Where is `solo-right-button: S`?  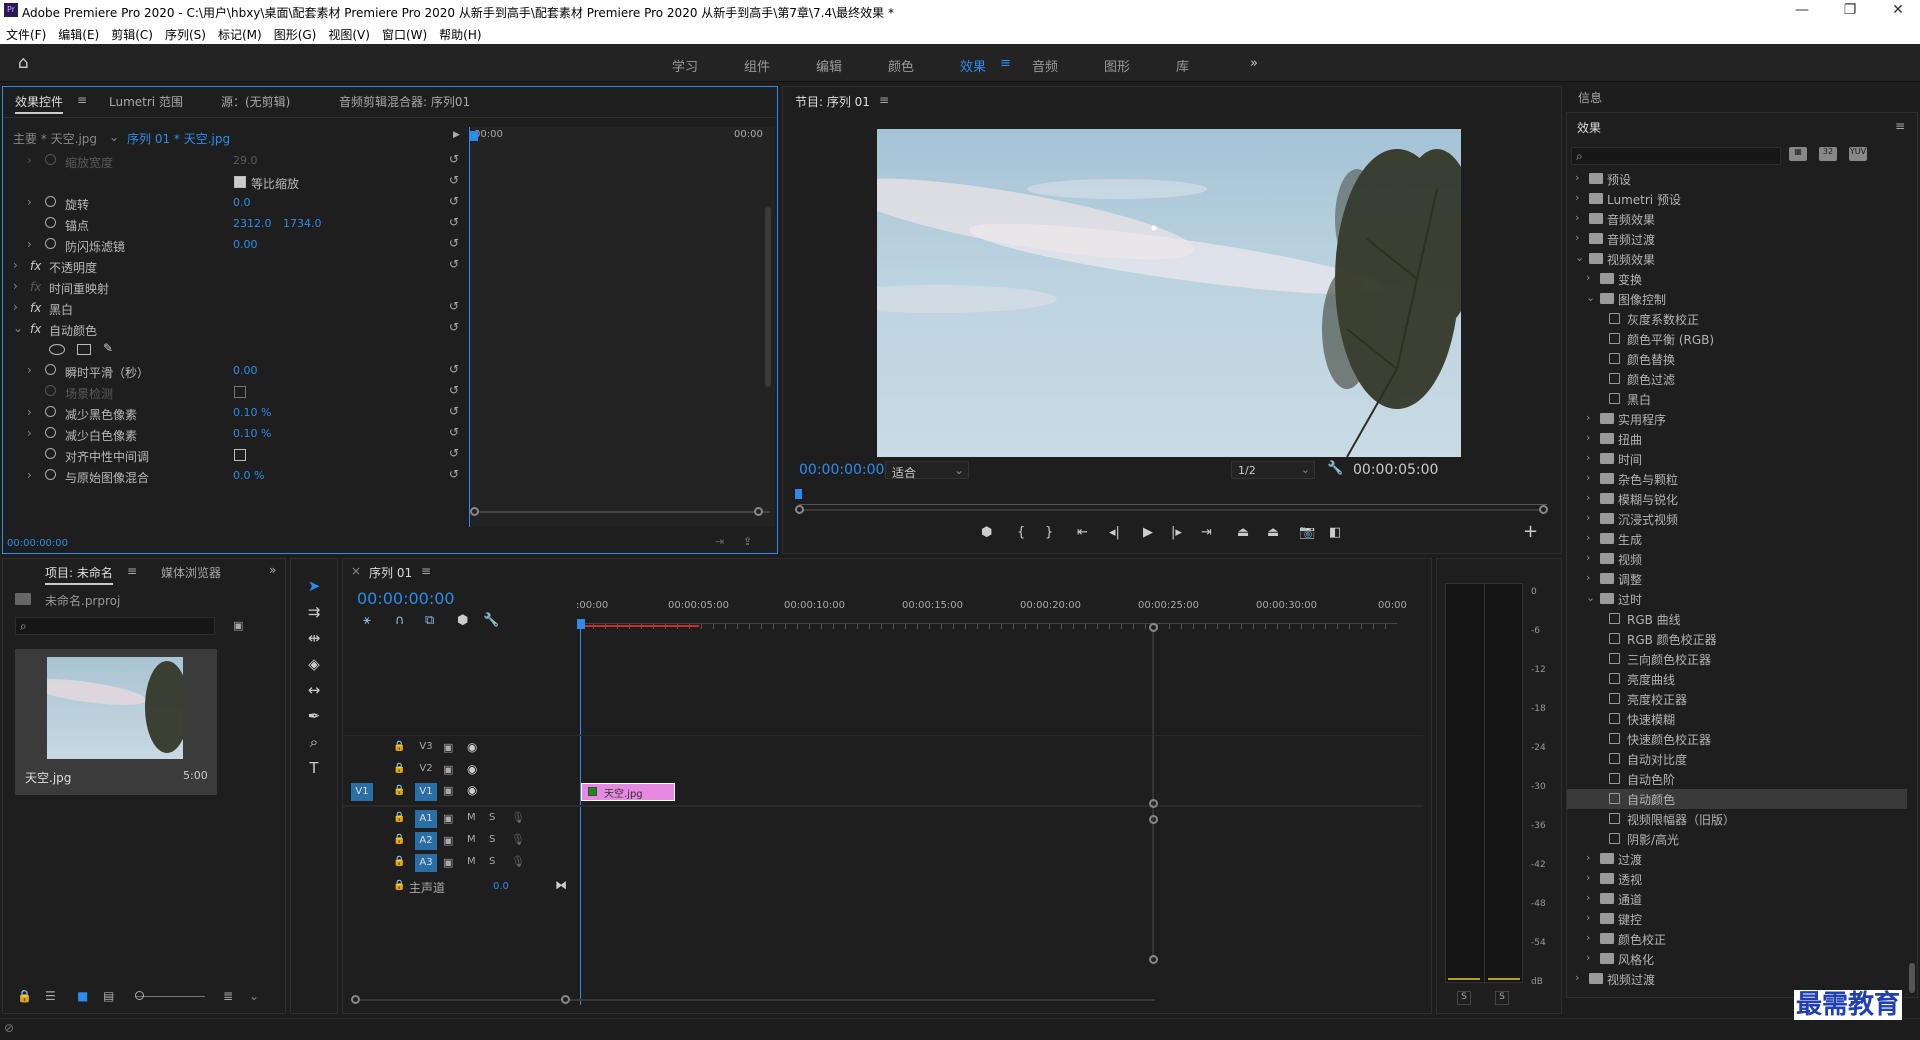 solo-right-button: S is located at coordinates (1502, 998).